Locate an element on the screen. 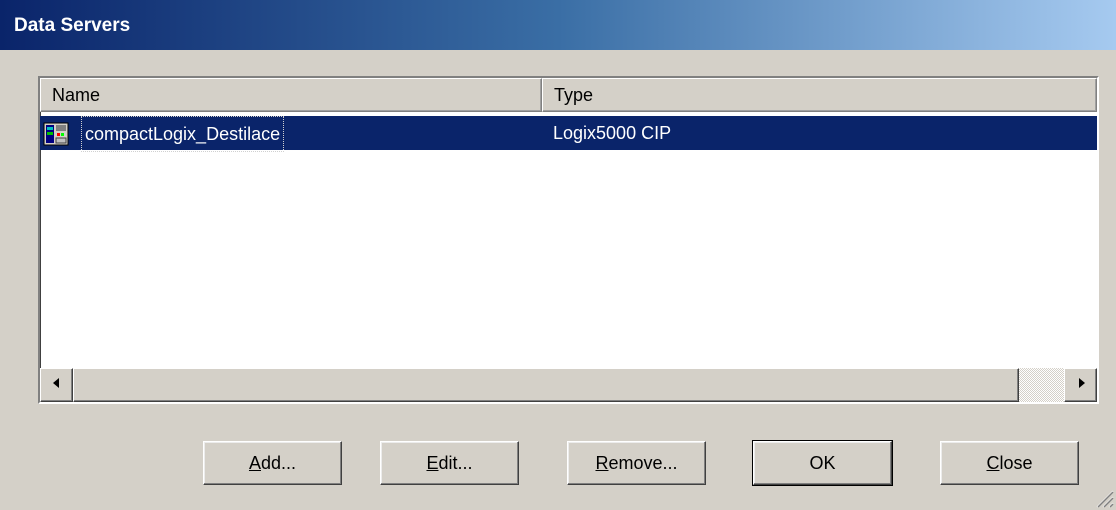  window-title: Data Servers is located at coordinates (72, 25).